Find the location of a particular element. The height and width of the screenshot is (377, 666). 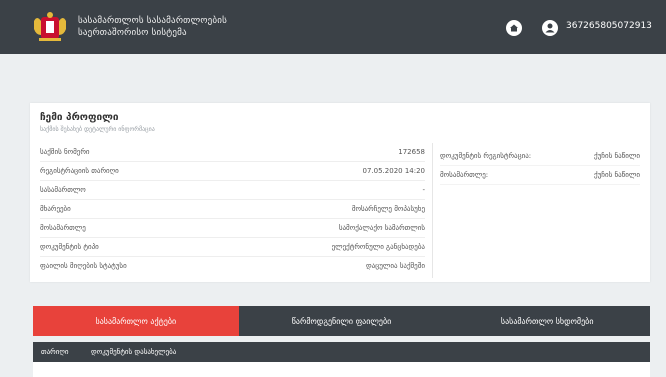

column-header-document: დოკუმენტის დასახელება is located at coordinates (134, 352).